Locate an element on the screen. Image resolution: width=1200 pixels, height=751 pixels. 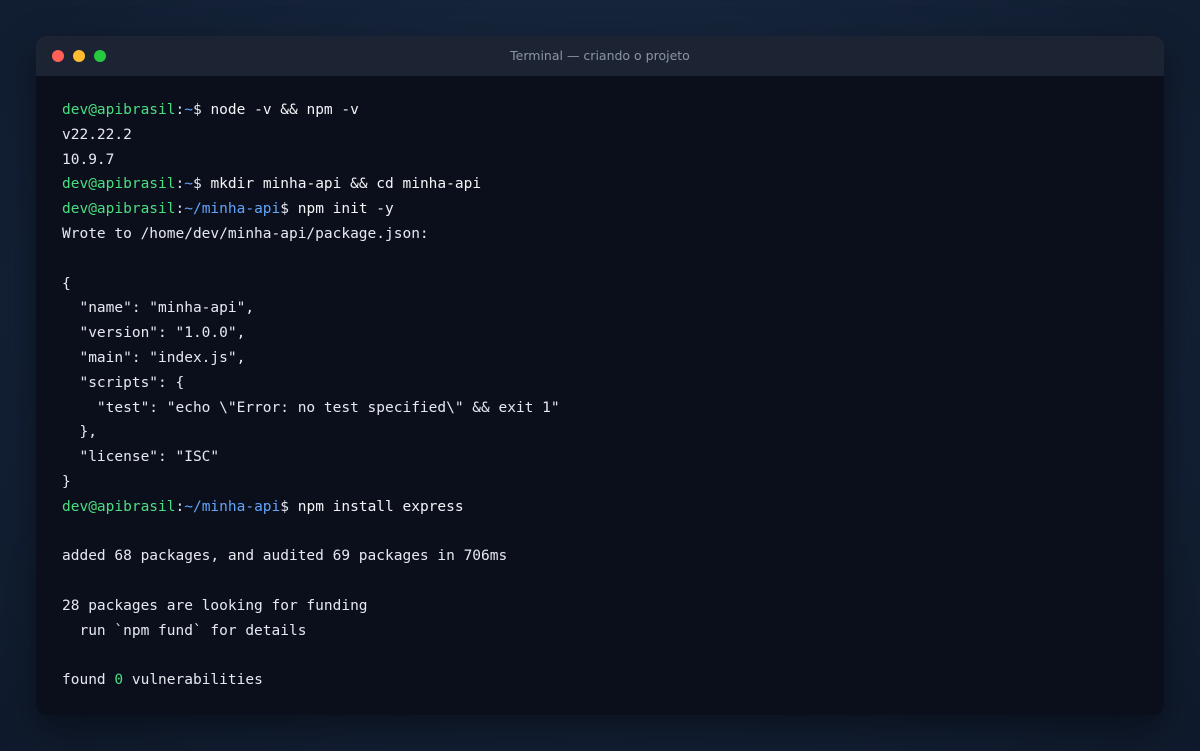
output-line: "main": "index.js", is located at coordinates (154, 357).